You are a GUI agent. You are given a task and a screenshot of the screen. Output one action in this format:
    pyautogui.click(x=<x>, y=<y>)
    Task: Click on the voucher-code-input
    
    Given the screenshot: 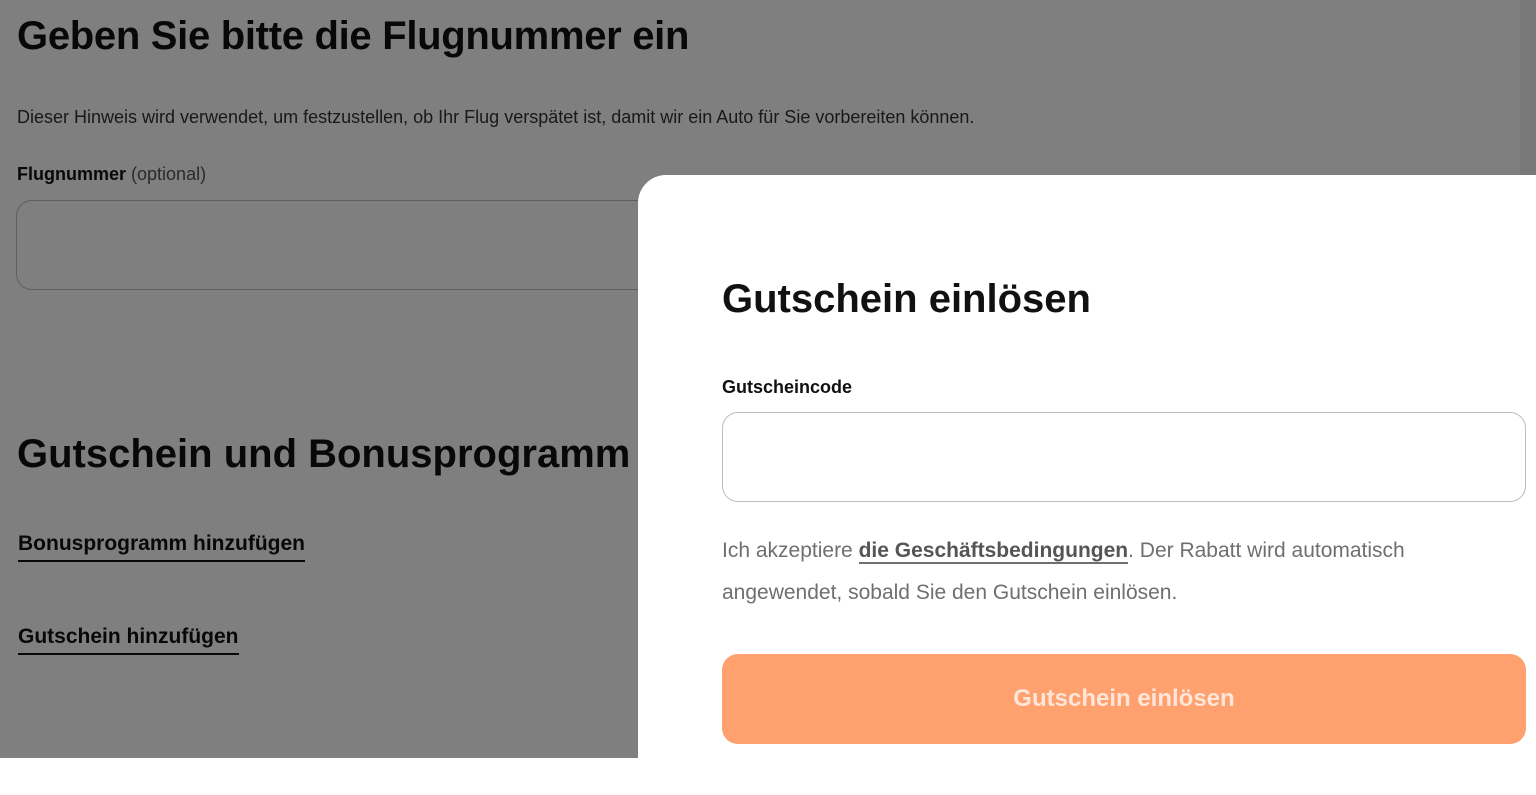 What is the action you would take?
    pyautogui.click(x=1124, y=457)
    